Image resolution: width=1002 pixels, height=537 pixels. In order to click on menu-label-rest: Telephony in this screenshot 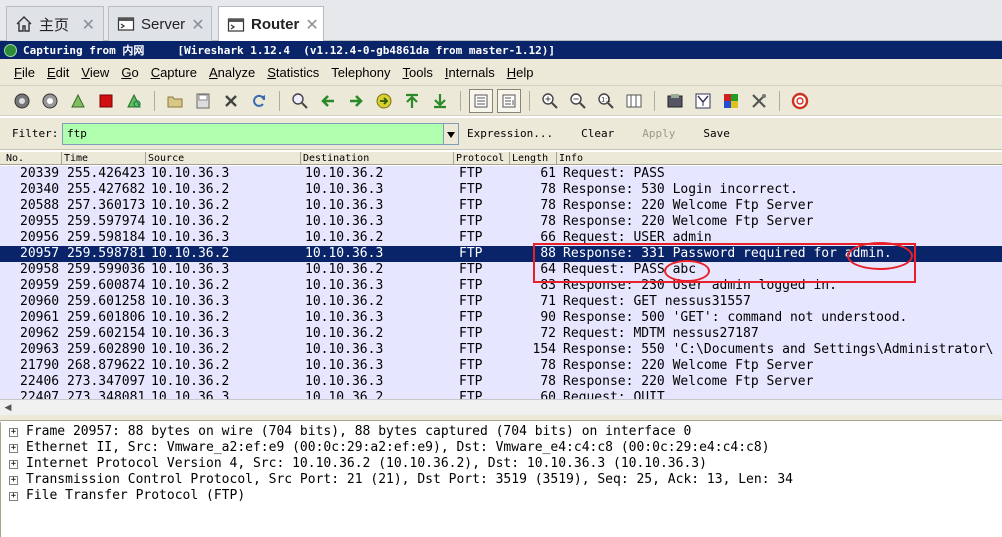, I will do `click(361, 72)`.